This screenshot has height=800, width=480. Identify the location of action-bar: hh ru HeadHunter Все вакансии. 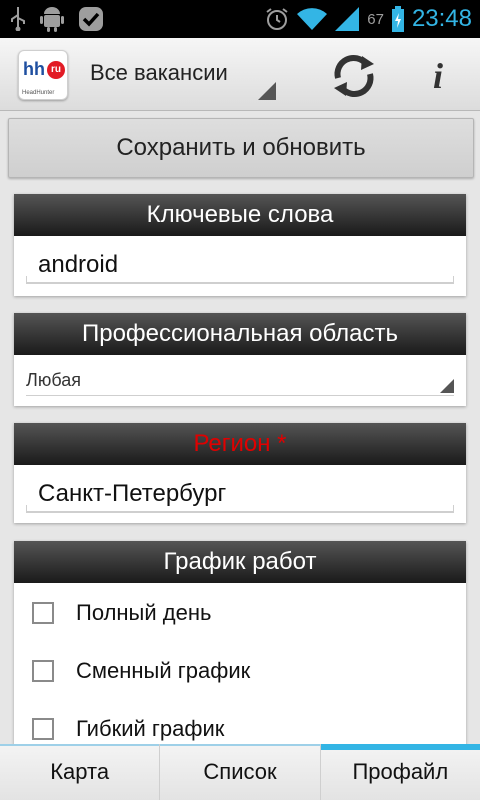
(240, 74).